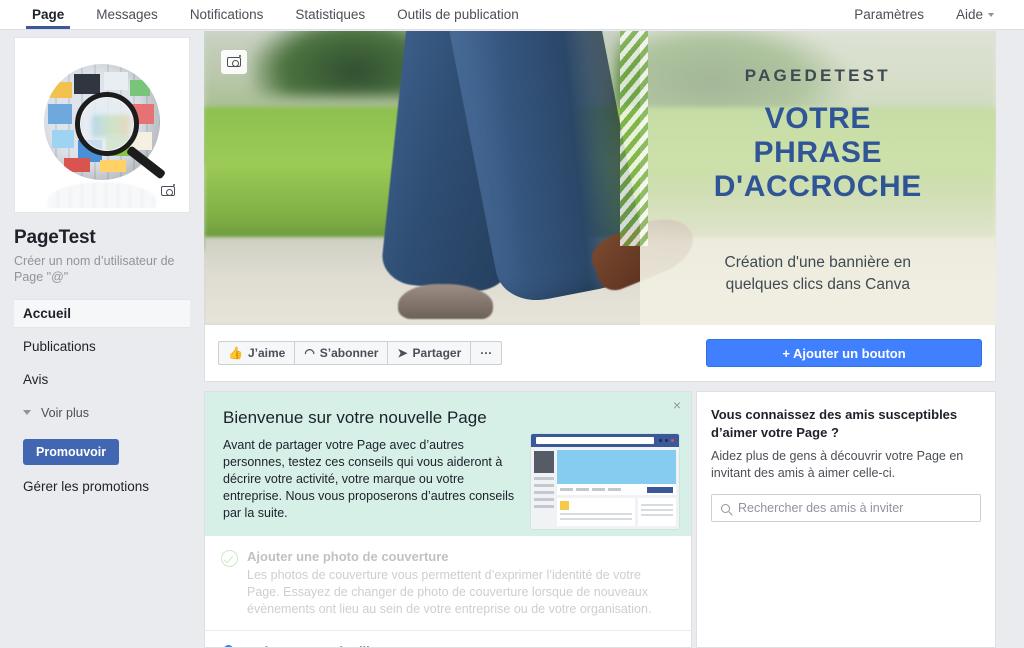 Image resolution: width=1024 pixels, height=648 pixels. I want to click on close-icon: ×, so click(677, 405).